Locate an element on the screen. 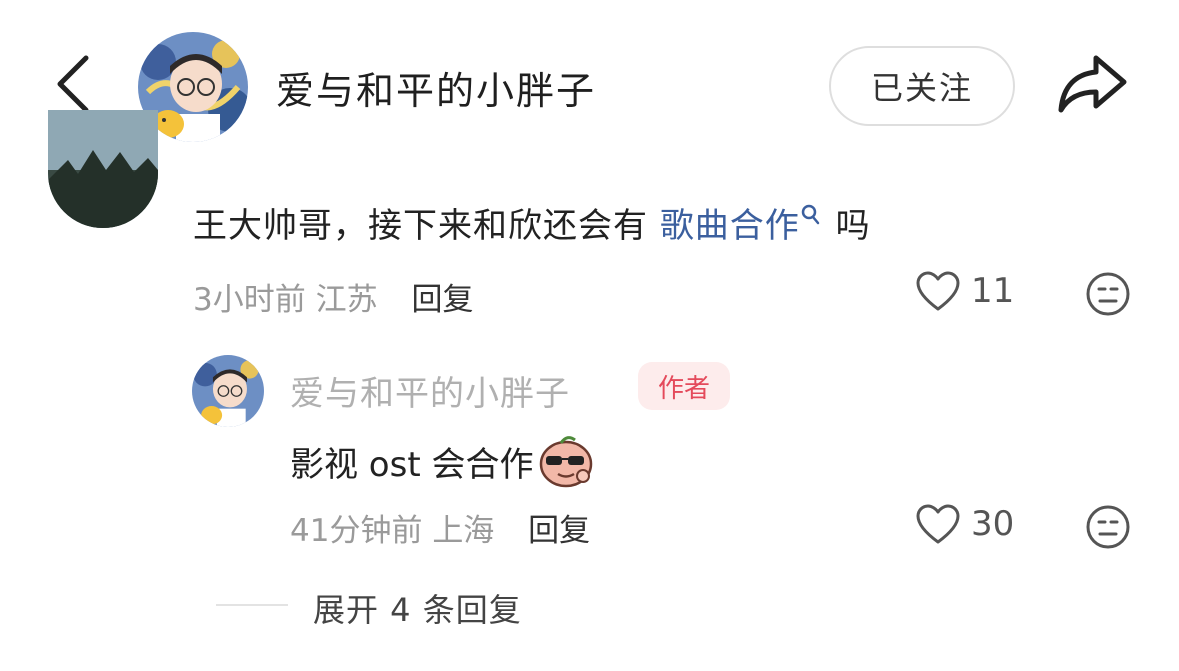 The width and height of the screenshot is (1179, 671). author-name: 爱与和平的小胖子 is located at coordinates (436, 87).